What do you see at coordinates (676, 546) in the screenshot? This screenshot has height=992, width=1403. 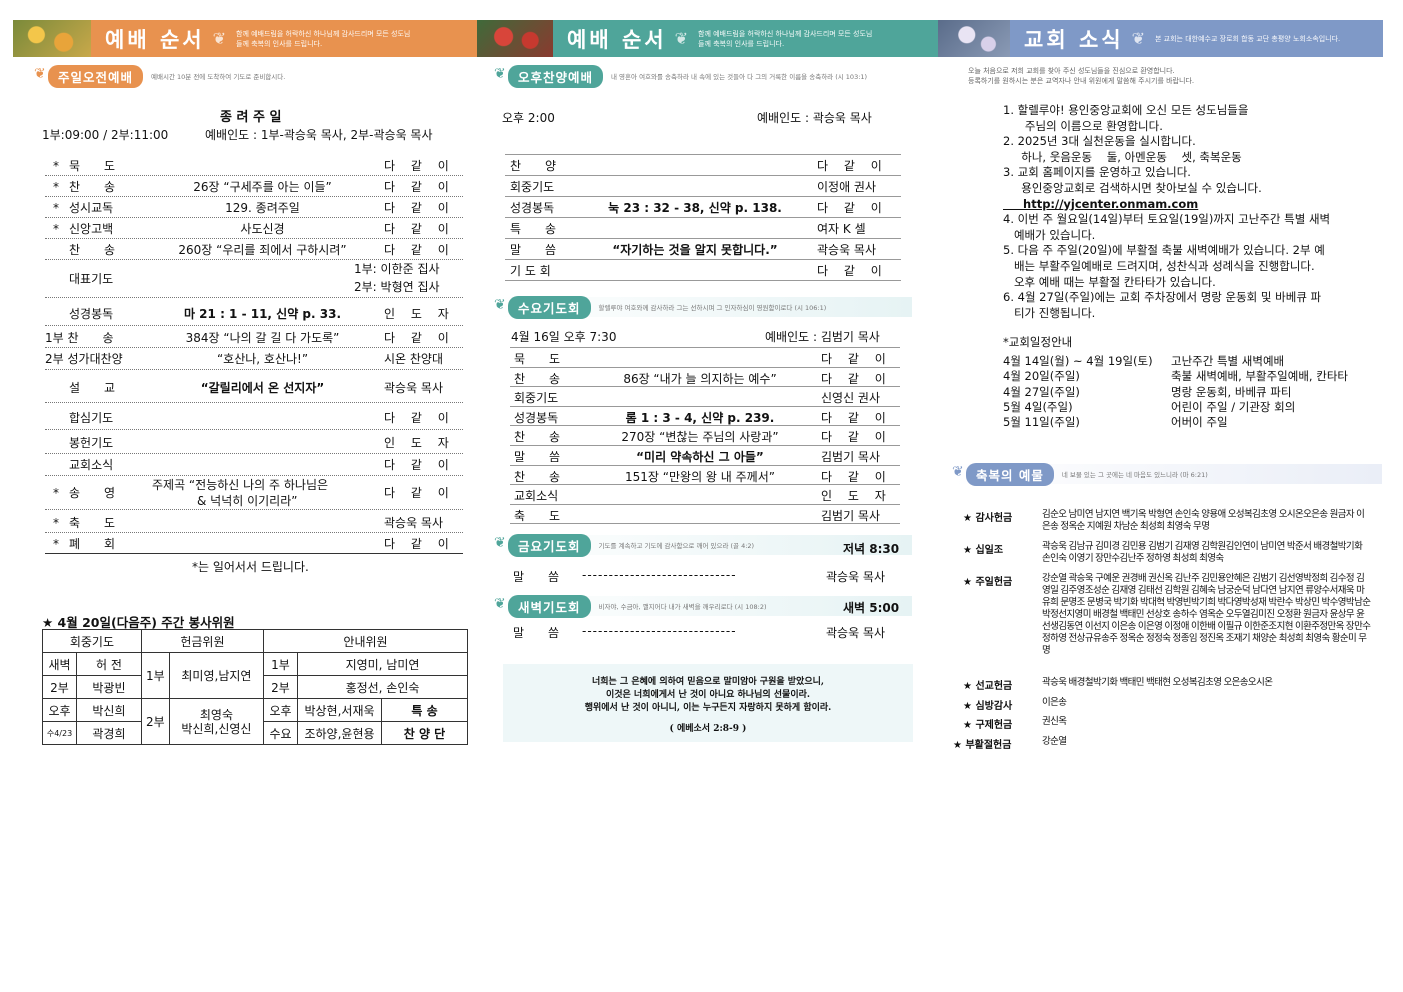 I see `friday-header-desc: 기도를 계속하고 기도에 감사함으로 깨어 있으라 (골 4:2)` at bounding box center [676, 546].